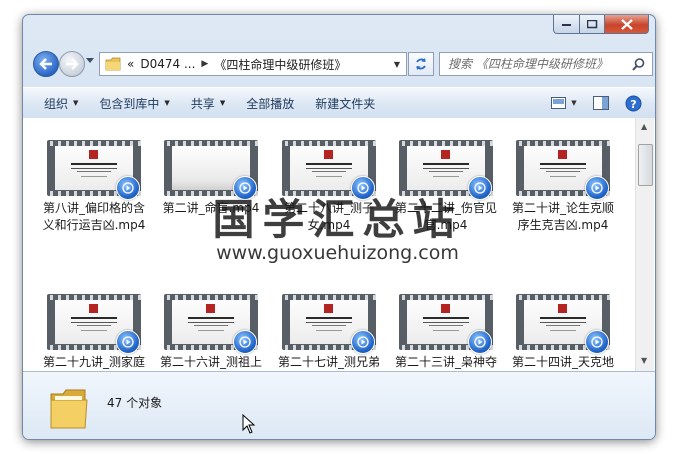 This screenshot has width=675, height=454. Describe the element at coordinates (645, 165) in the screenshot. I see `scrollbar-thumb` at that location.